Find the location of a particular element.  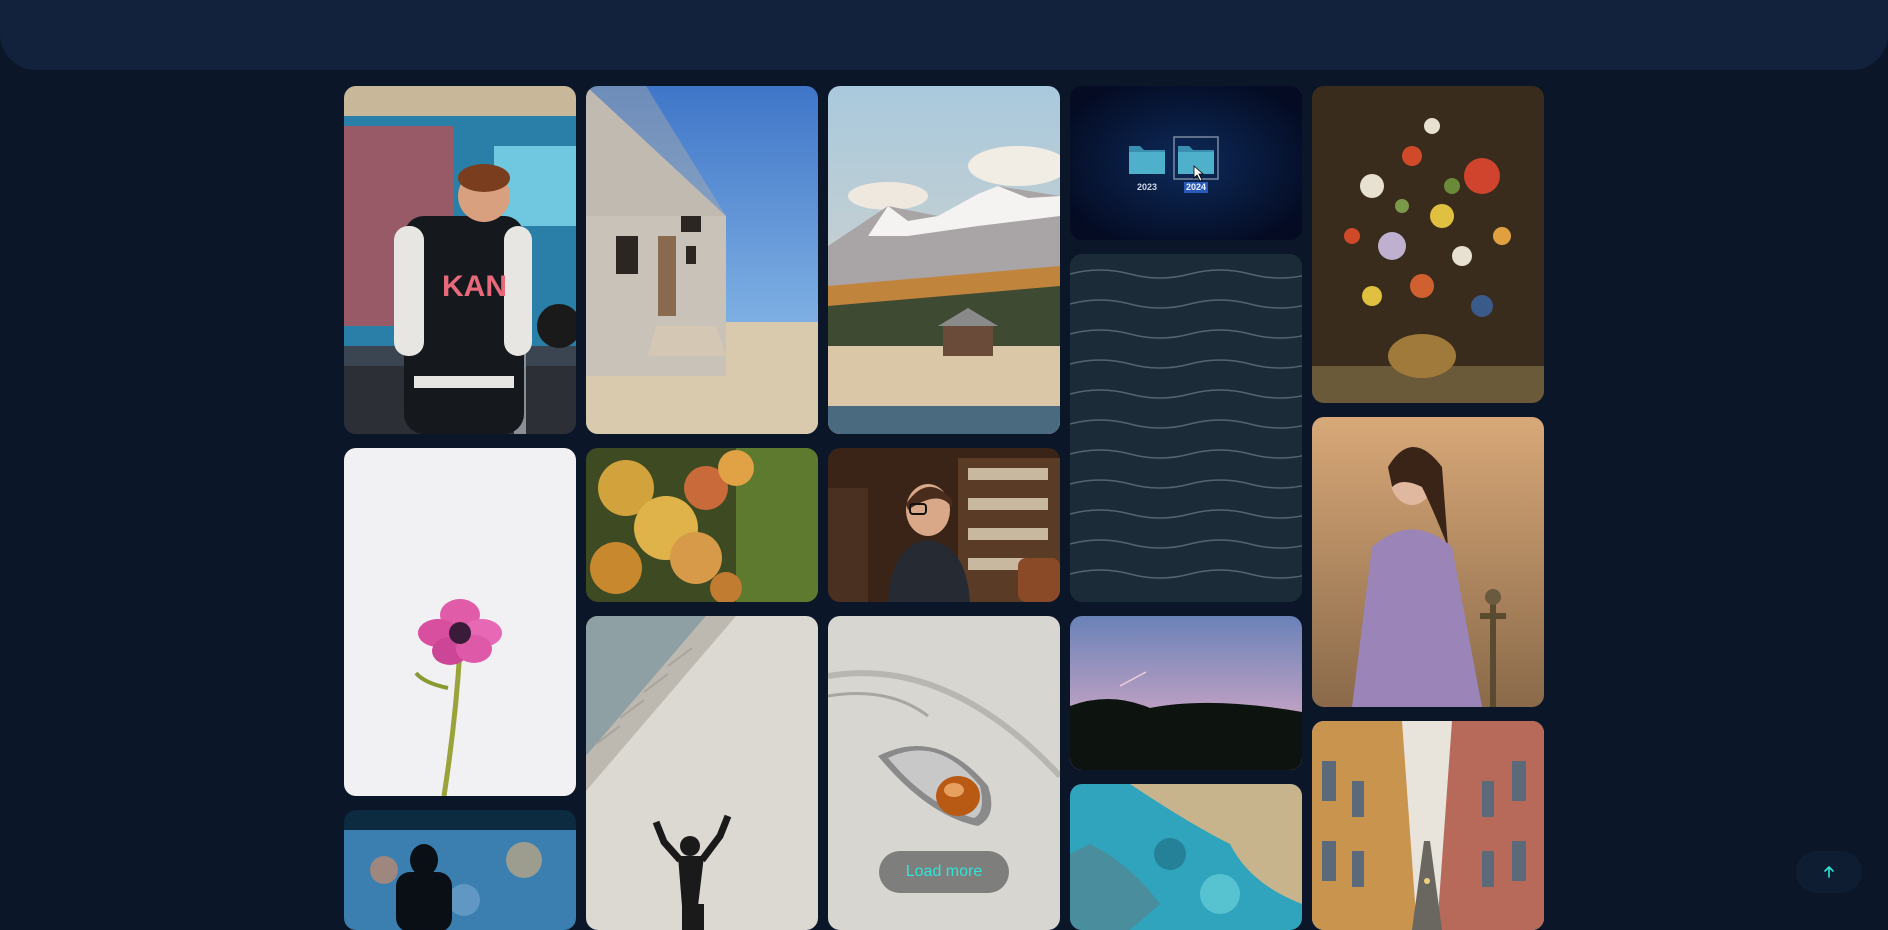

wall-dancer-image is located at coordinates (702, 773).